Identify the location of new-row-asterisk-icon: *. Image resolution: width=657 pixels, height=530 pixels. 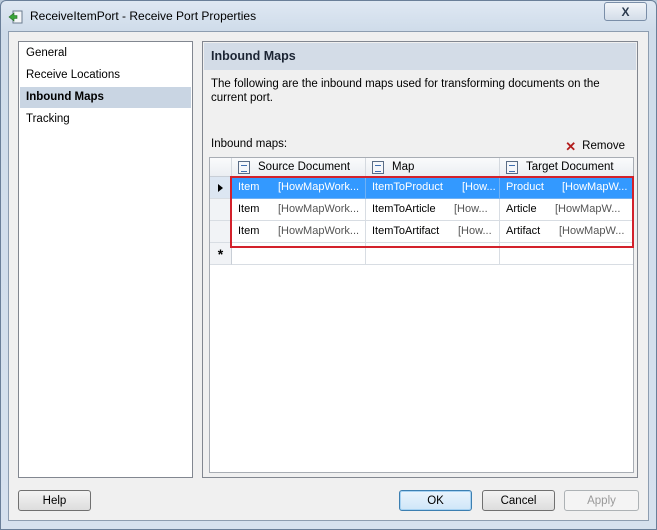
(220, 253).